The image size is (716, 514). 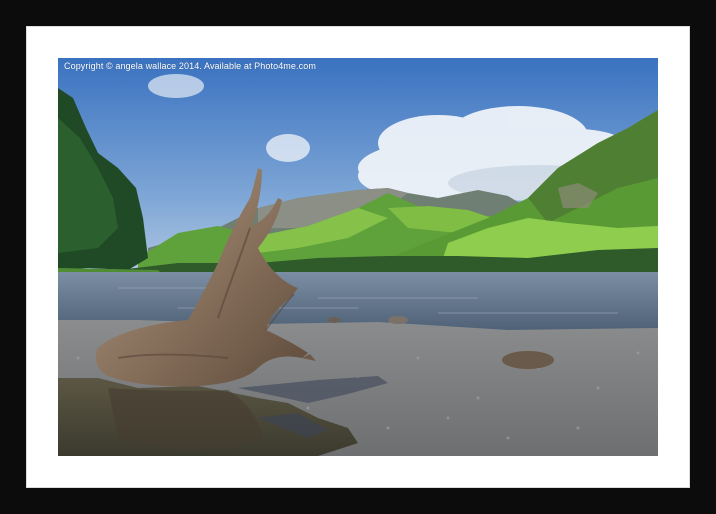 I want to click on rock-small, so click(x=334, y=320).